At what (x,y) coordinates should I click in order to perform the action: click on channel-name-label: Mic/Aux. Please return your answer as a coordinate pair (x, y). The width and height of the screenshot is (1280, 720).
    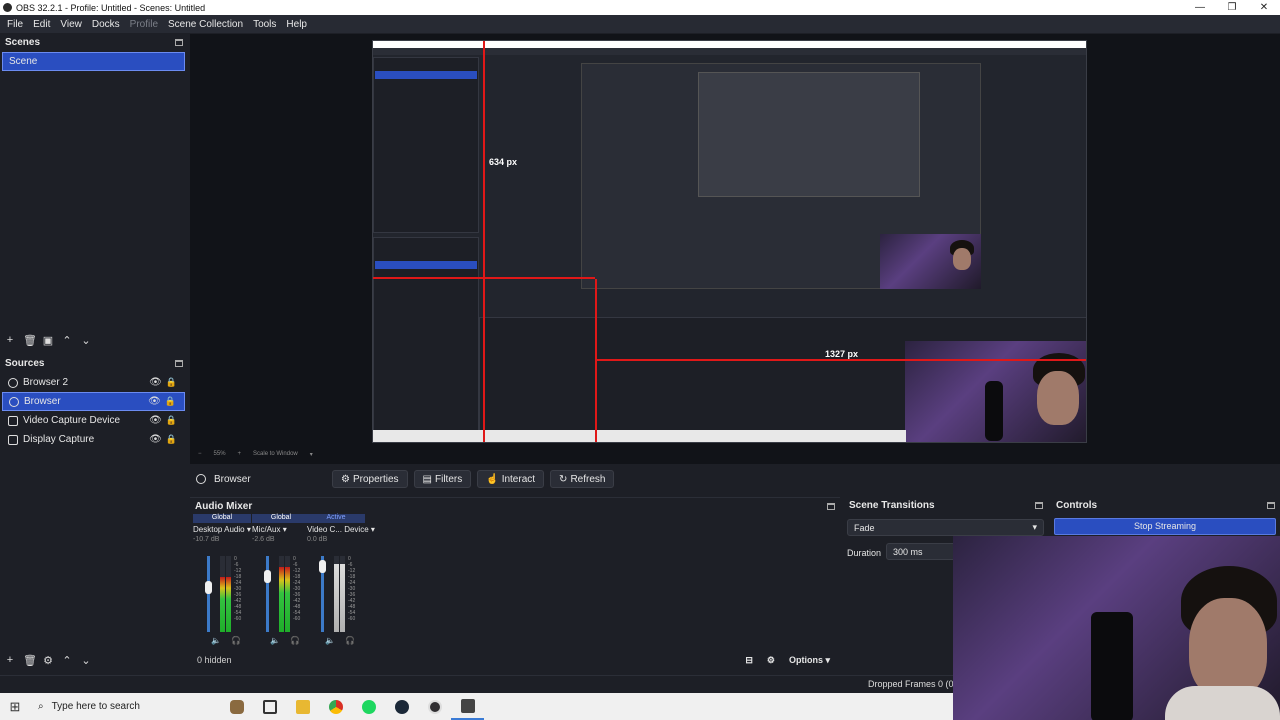
    Looking at the image, I should click on (266, 529).